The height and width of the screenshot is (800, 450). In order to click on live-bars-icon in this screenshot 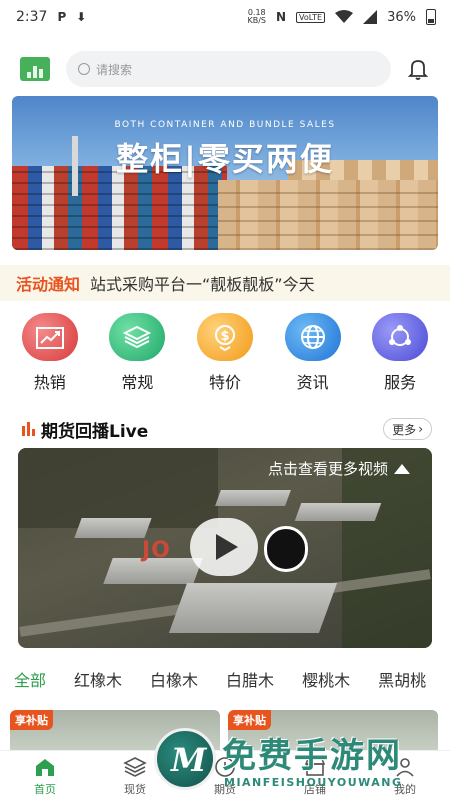, I will do `click(28, 429)`.